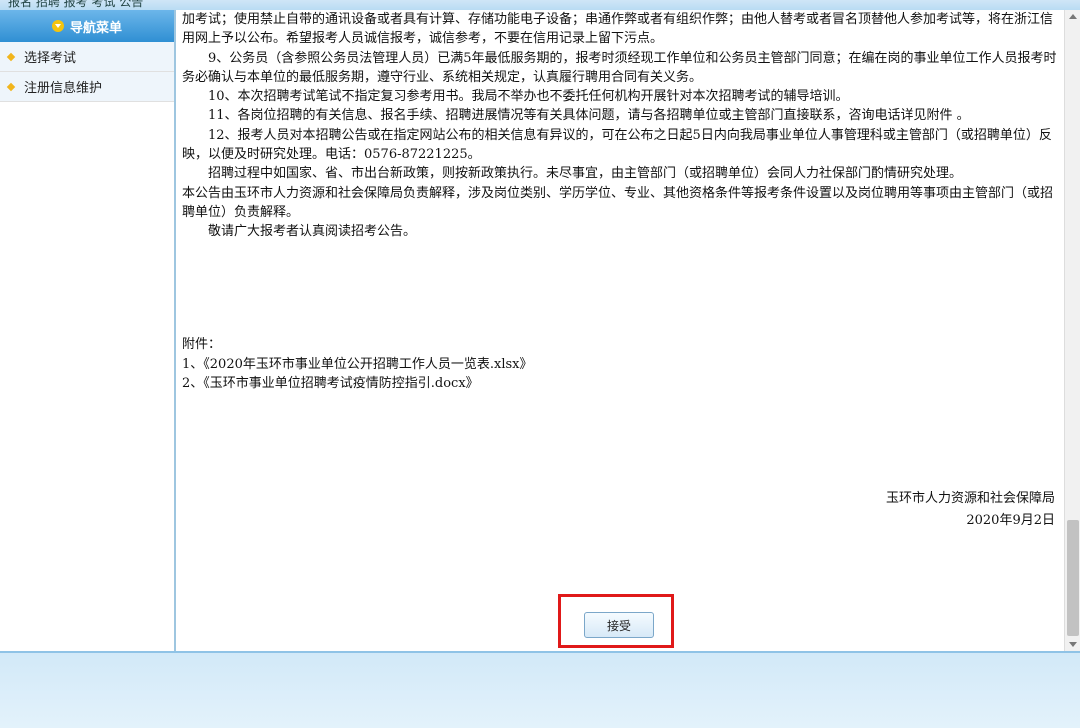  Describe the element at coordinates (95, 28) in the screenshot. I see `nav-menu-title: 导航菜单` at that location.